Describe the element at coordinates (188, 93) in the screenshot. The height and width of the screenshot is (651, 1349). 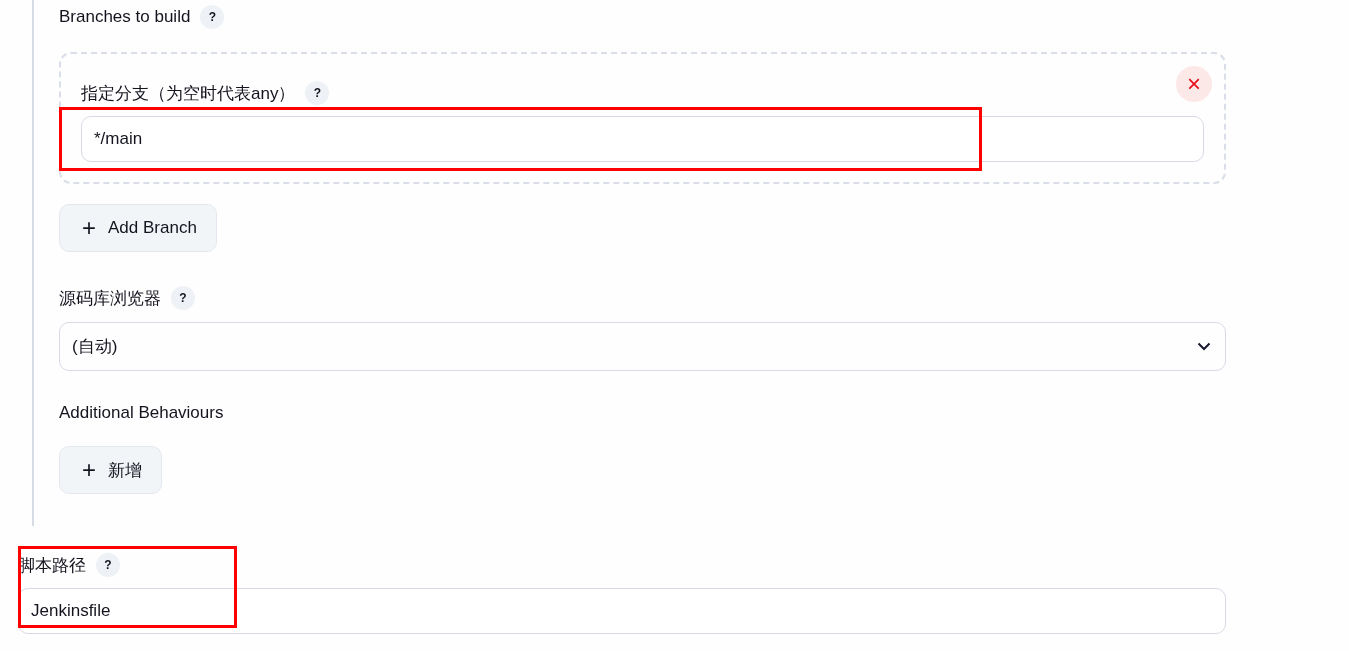
I see `field-label: 指定分支（为空时代表any）` at that location.